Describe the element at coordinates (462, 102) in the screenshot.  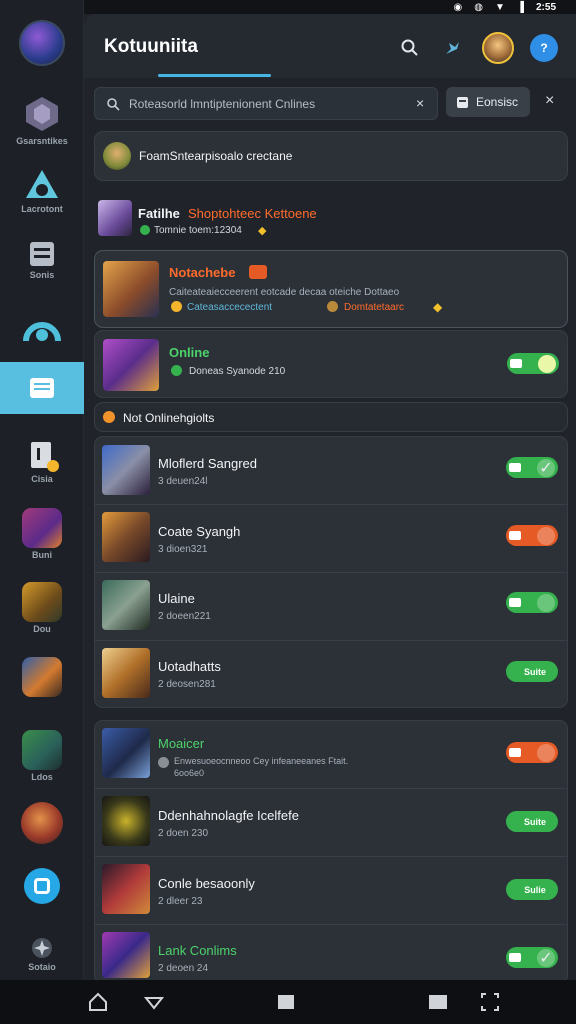
I see `filter-icon` at that location.